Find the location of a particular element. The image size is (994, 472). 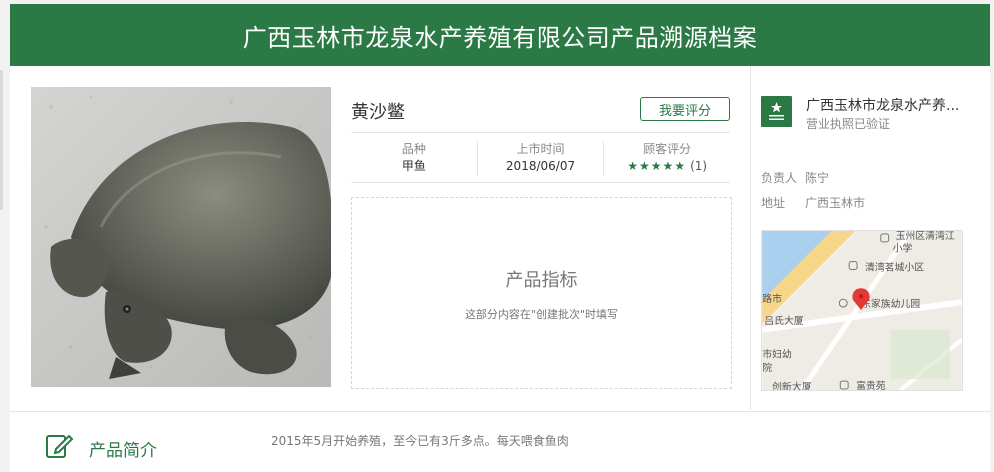

product-intro: 产品简介 2015年5月开始养殖，至今已有3斤多点。每天喂食鱼肉 is located at coordinates (500, 442).